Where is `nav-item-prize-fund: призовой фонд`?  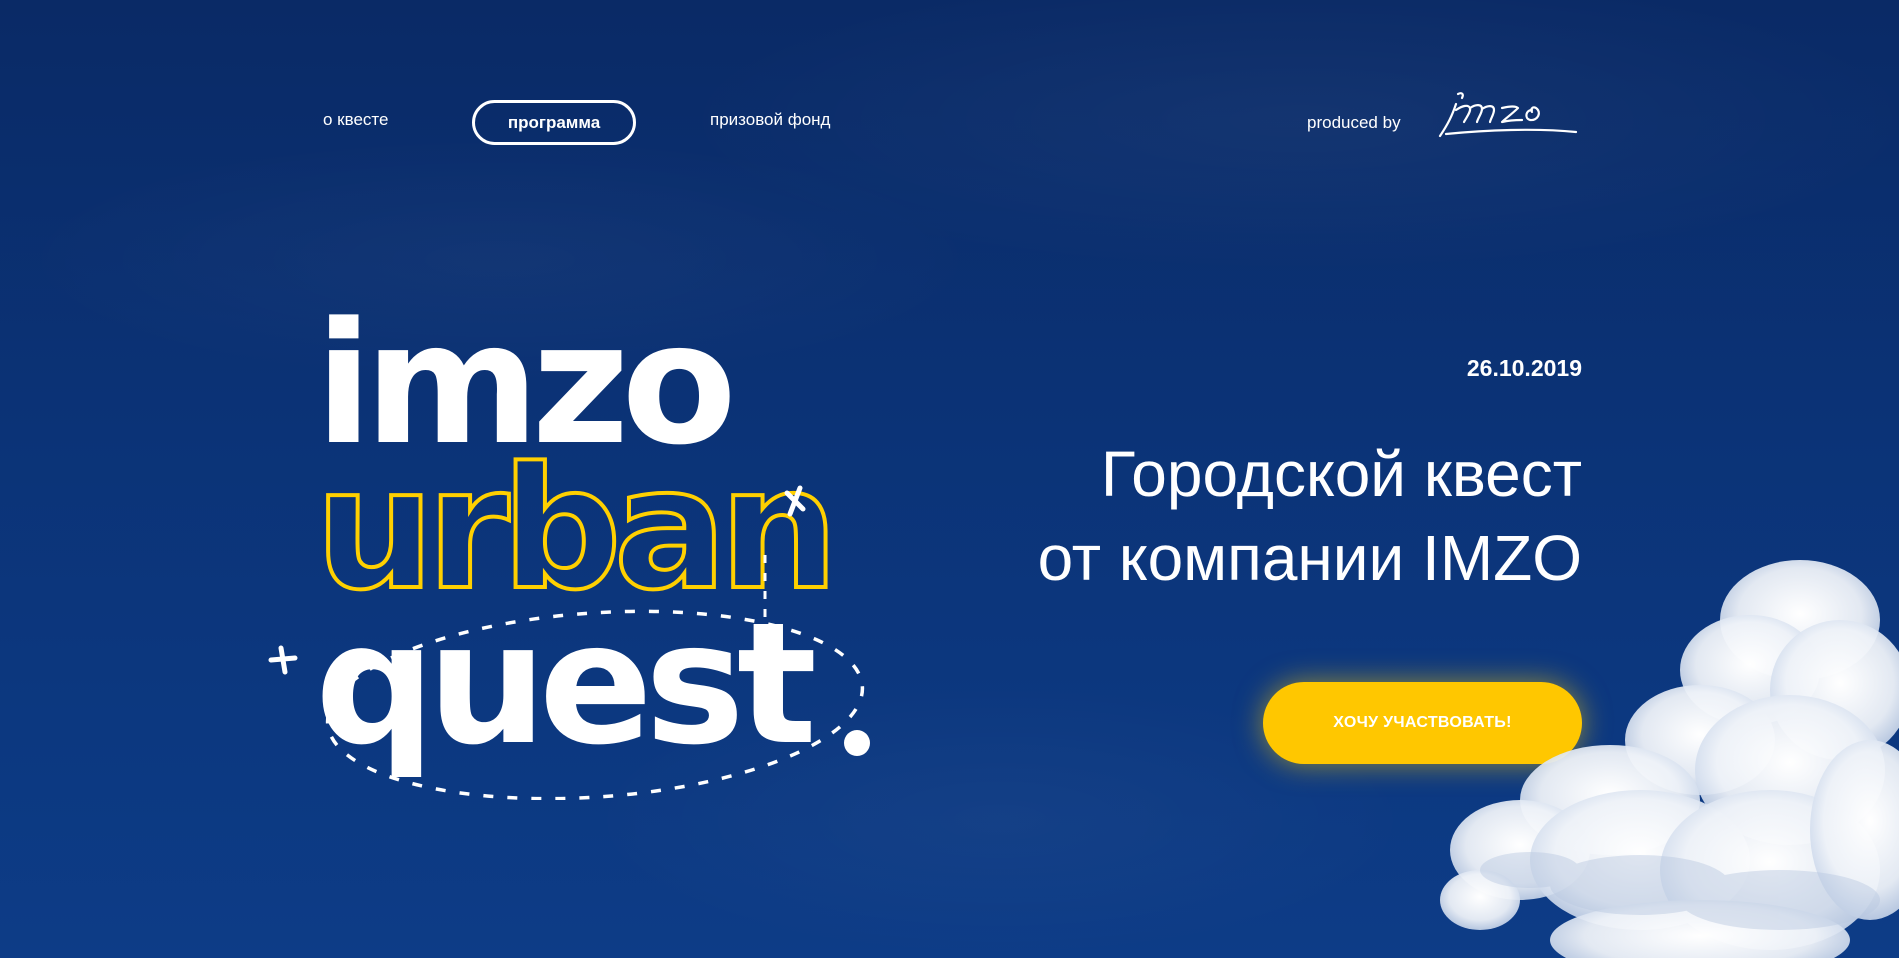 nav-item-prize-fund: призовой фонд is located at coordinates (770, 120).